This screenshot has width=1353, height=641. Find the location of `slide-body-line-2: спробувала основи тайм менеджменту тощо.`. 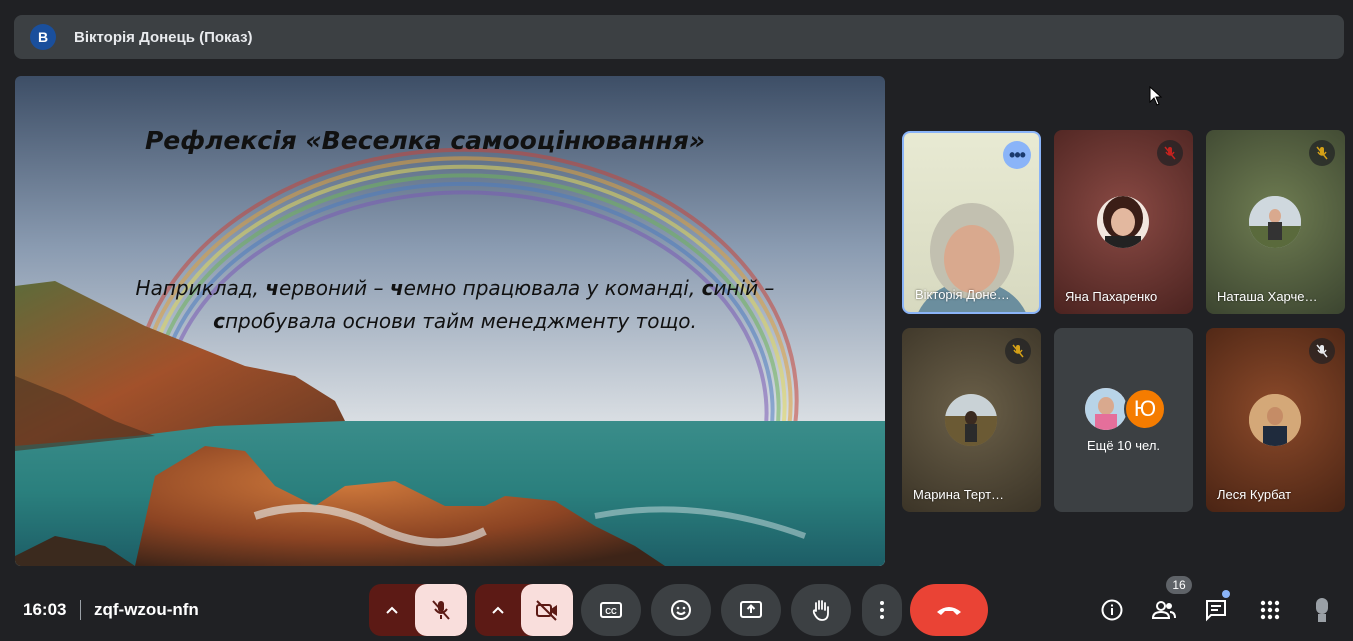

slide-body-line-2: спробувала основи тайм менеджменту тощо. is located at coordinates (455, 321).